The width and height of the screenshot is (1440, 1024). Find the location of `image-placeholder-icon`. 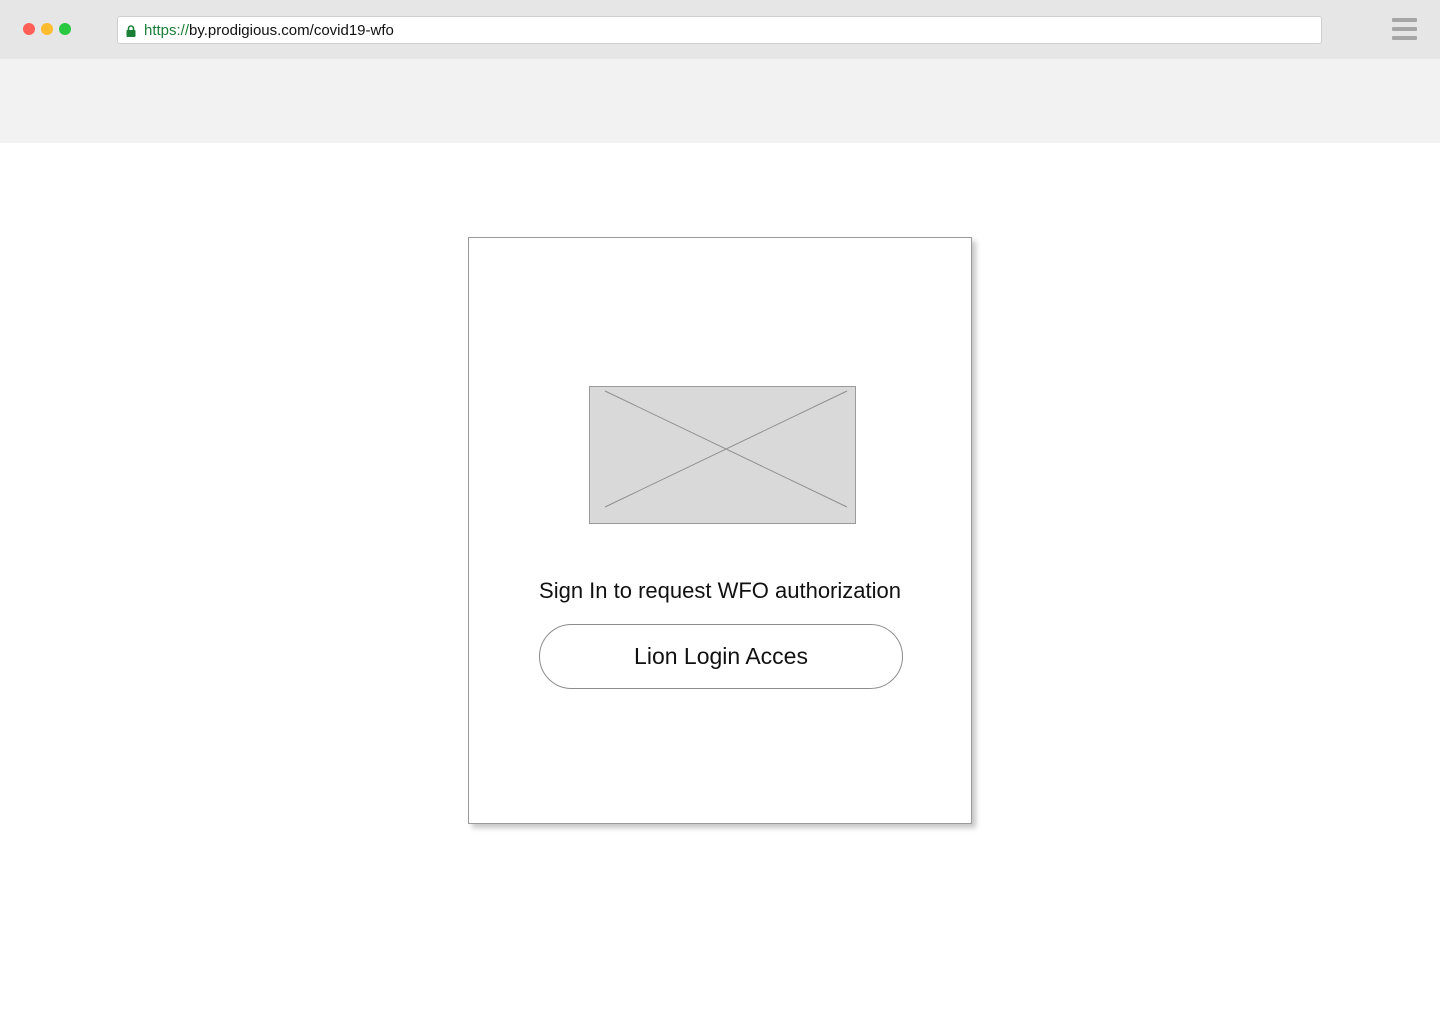

image-placeholder-icon is located at coordinates (722, 455).